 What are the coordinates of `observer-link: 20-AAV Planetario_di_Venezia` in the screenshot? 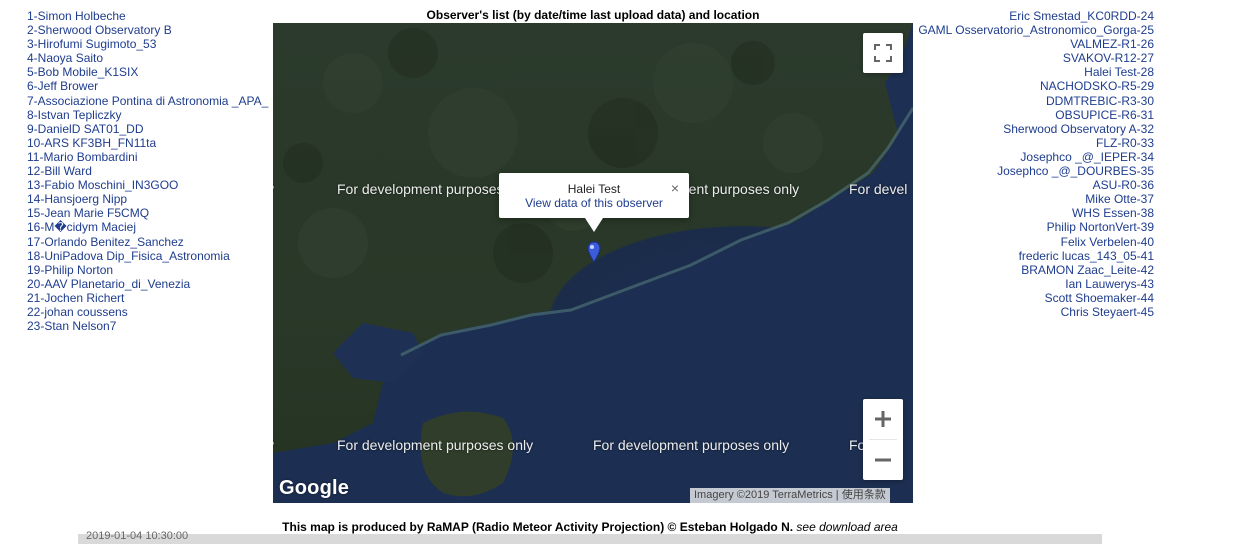 It's located at (152, 284).